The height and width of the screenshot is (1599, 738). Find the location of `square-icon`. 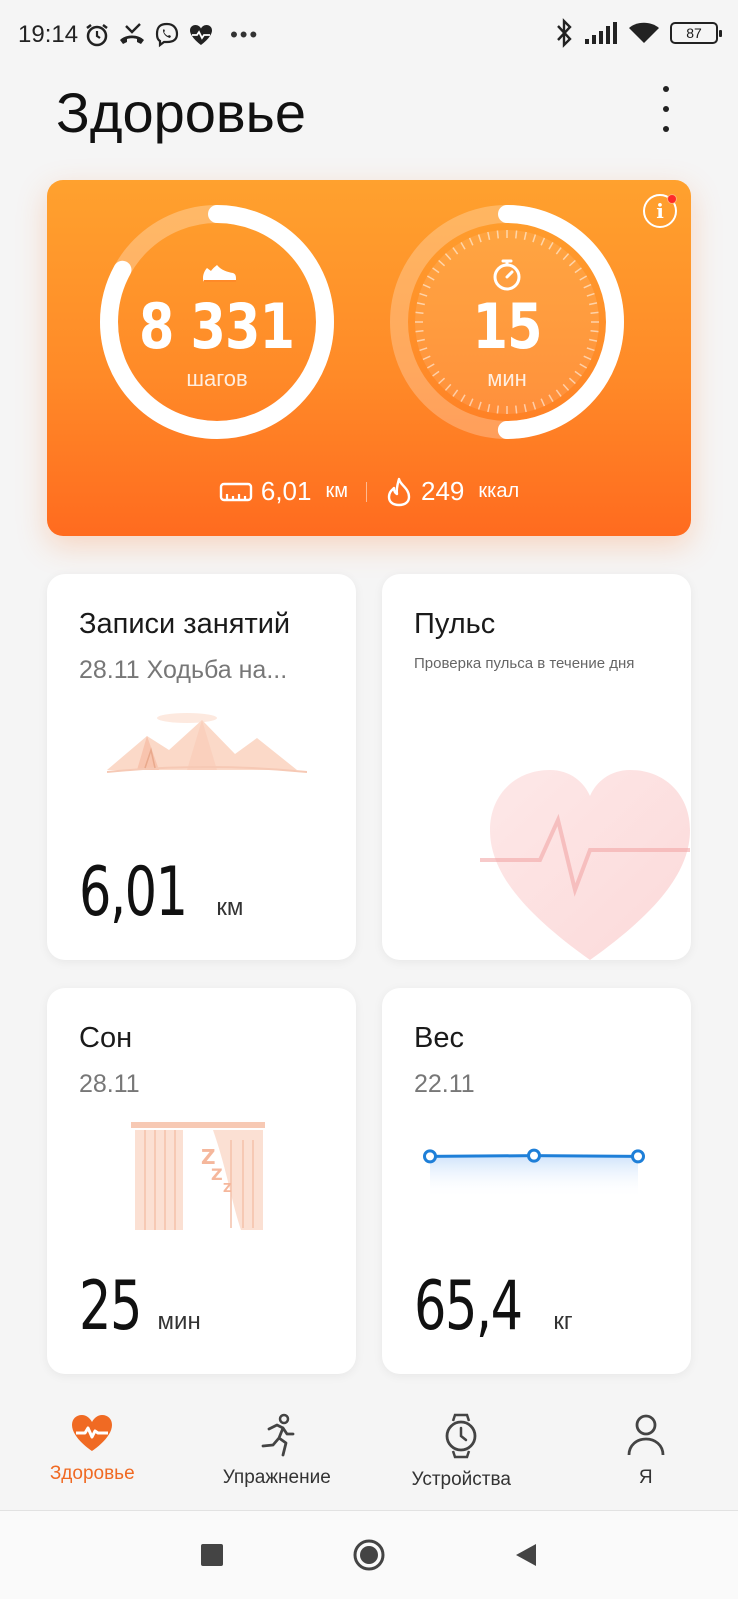

square-icon is located at coordinates (212, 1555).